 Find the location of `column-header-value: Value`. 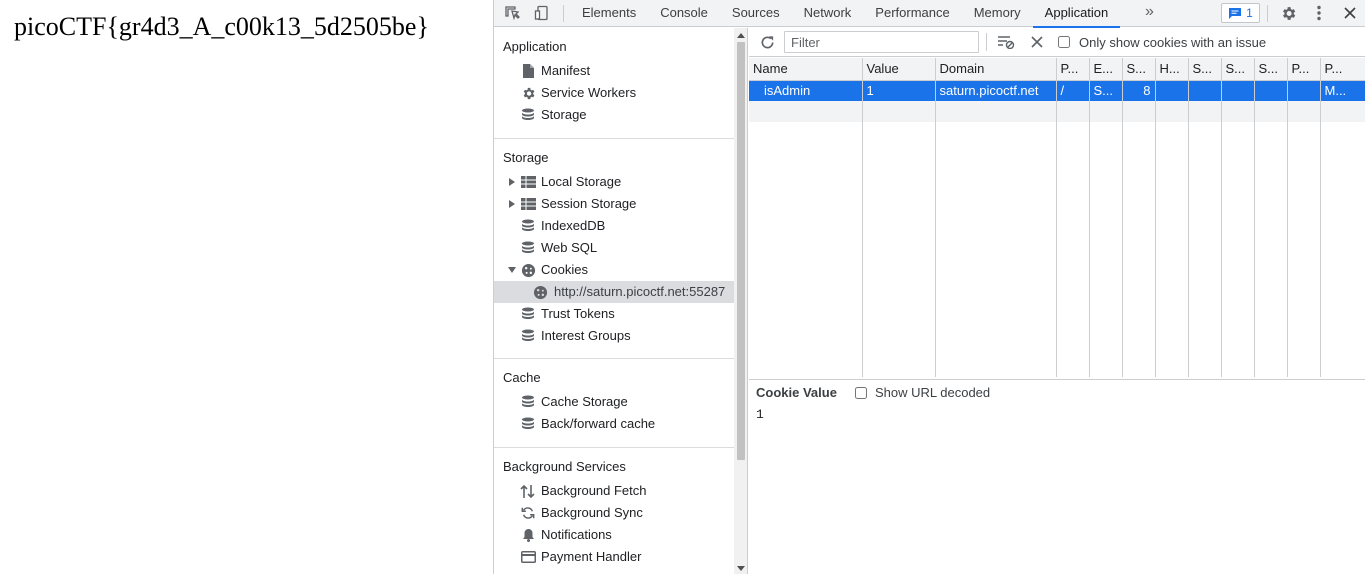

column-header-value: Value is located at coordinates (899, 69).